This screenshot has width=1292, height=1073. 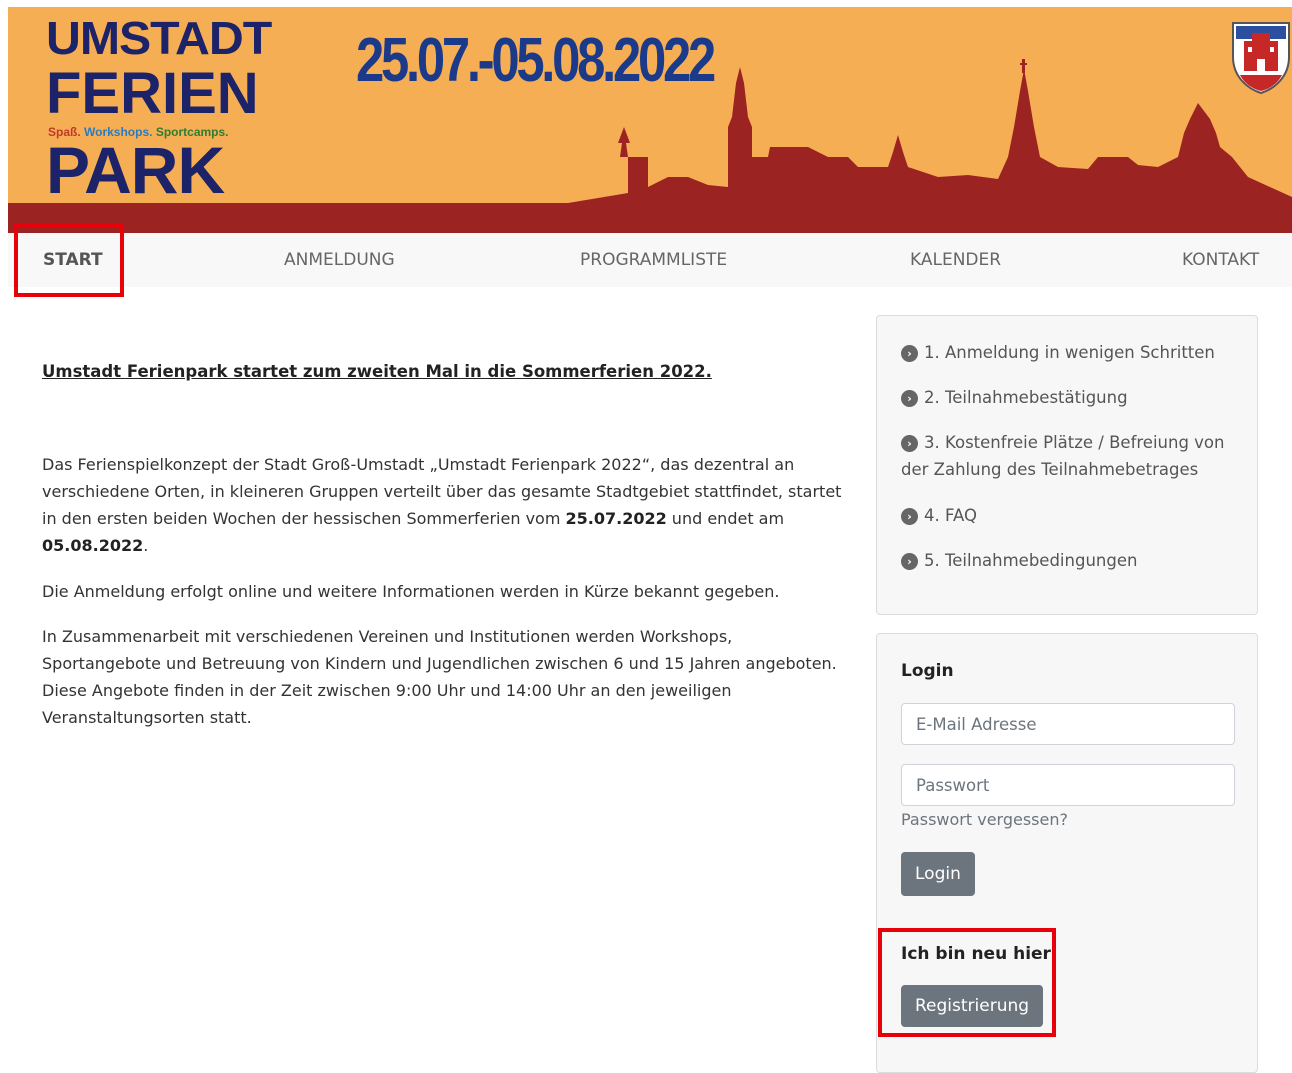 What do you see at coordinates (938, 874) in the screenshot?
I see `login-button: Login` at bounding box center [938, 874].